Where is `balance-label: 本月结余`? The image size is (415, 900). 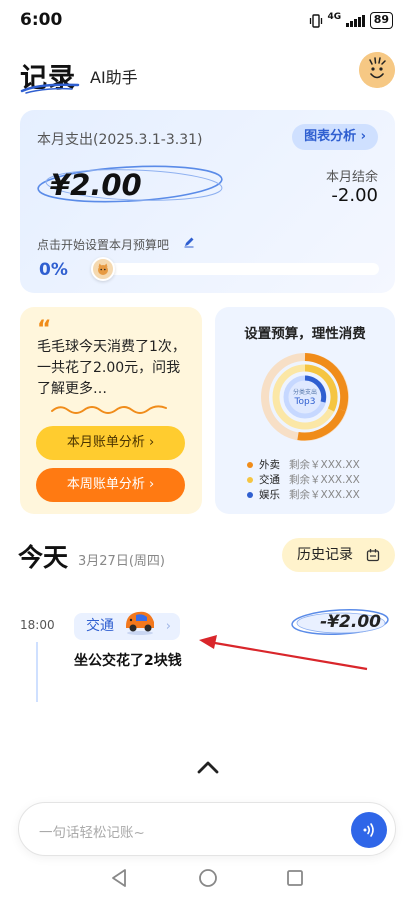 balance-label: 本月结余 is located at coordinates (351, 177).